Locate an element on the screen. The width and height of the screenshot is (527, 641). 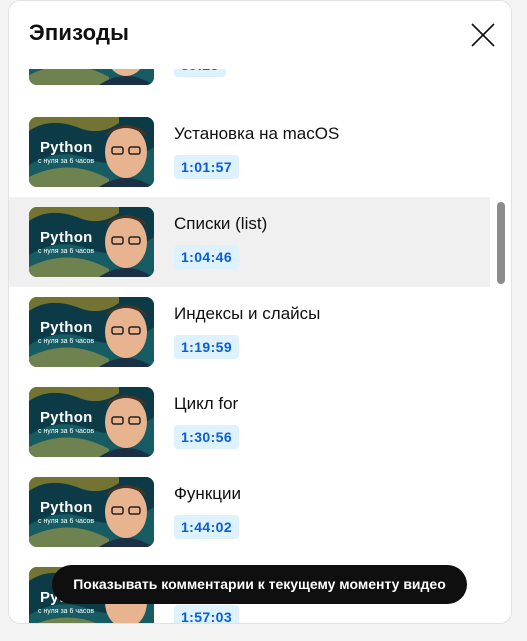
panel-header: Эпизоды is located at coordinates (260, 35).